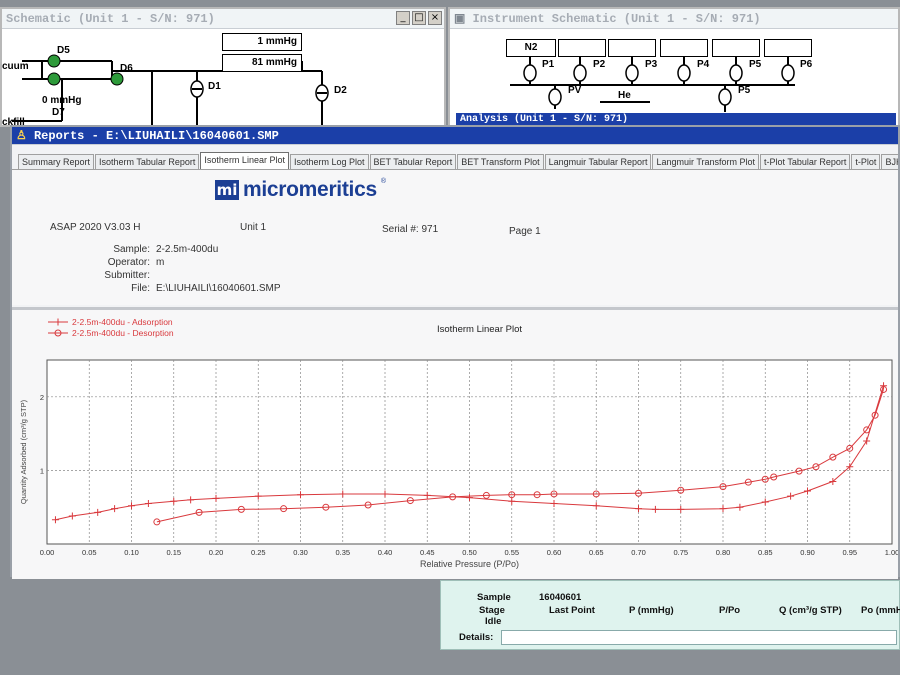 The width and height of the screenshot is (900, 675). Describe the element at coordinates (560, 597) in the screenshot. I see `status-sample-value: 16040601` at that location.